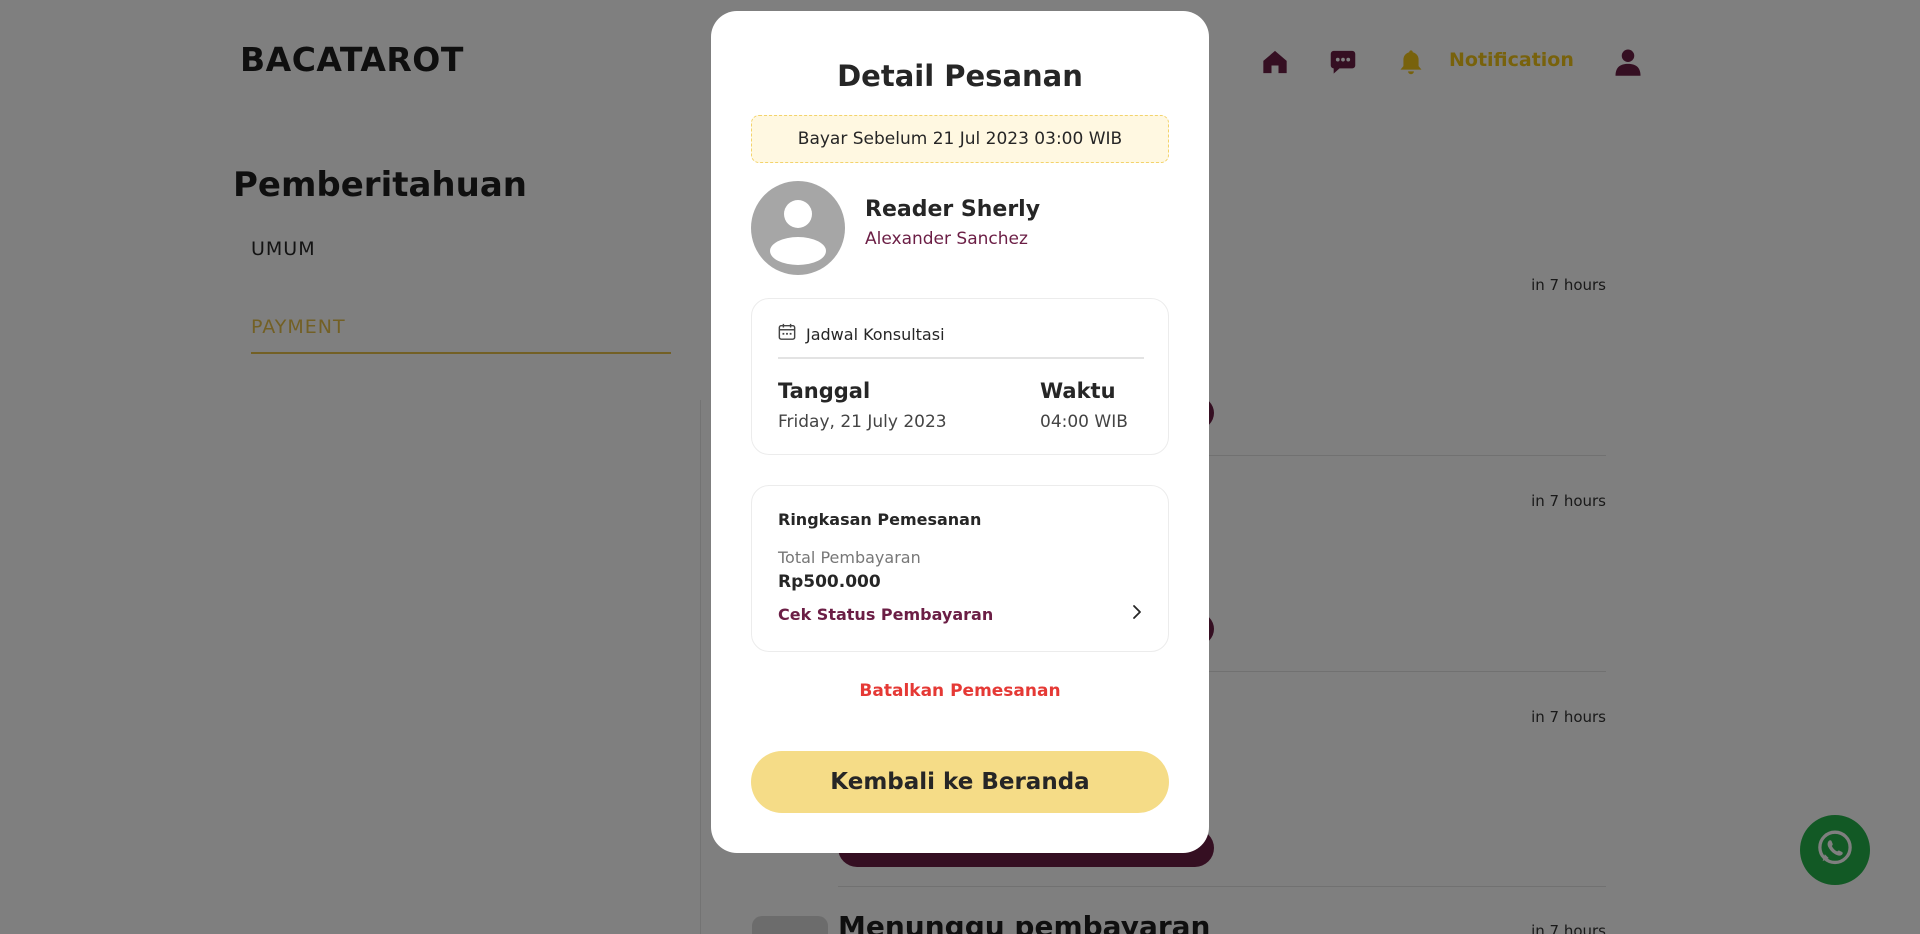 Image resolution: width=1920 pixels, height=934 pixels. I want to click on payment-deadline-text: Bayar Sebelum 21 Jul 2023 03:00 WIB, so click(960, 139).